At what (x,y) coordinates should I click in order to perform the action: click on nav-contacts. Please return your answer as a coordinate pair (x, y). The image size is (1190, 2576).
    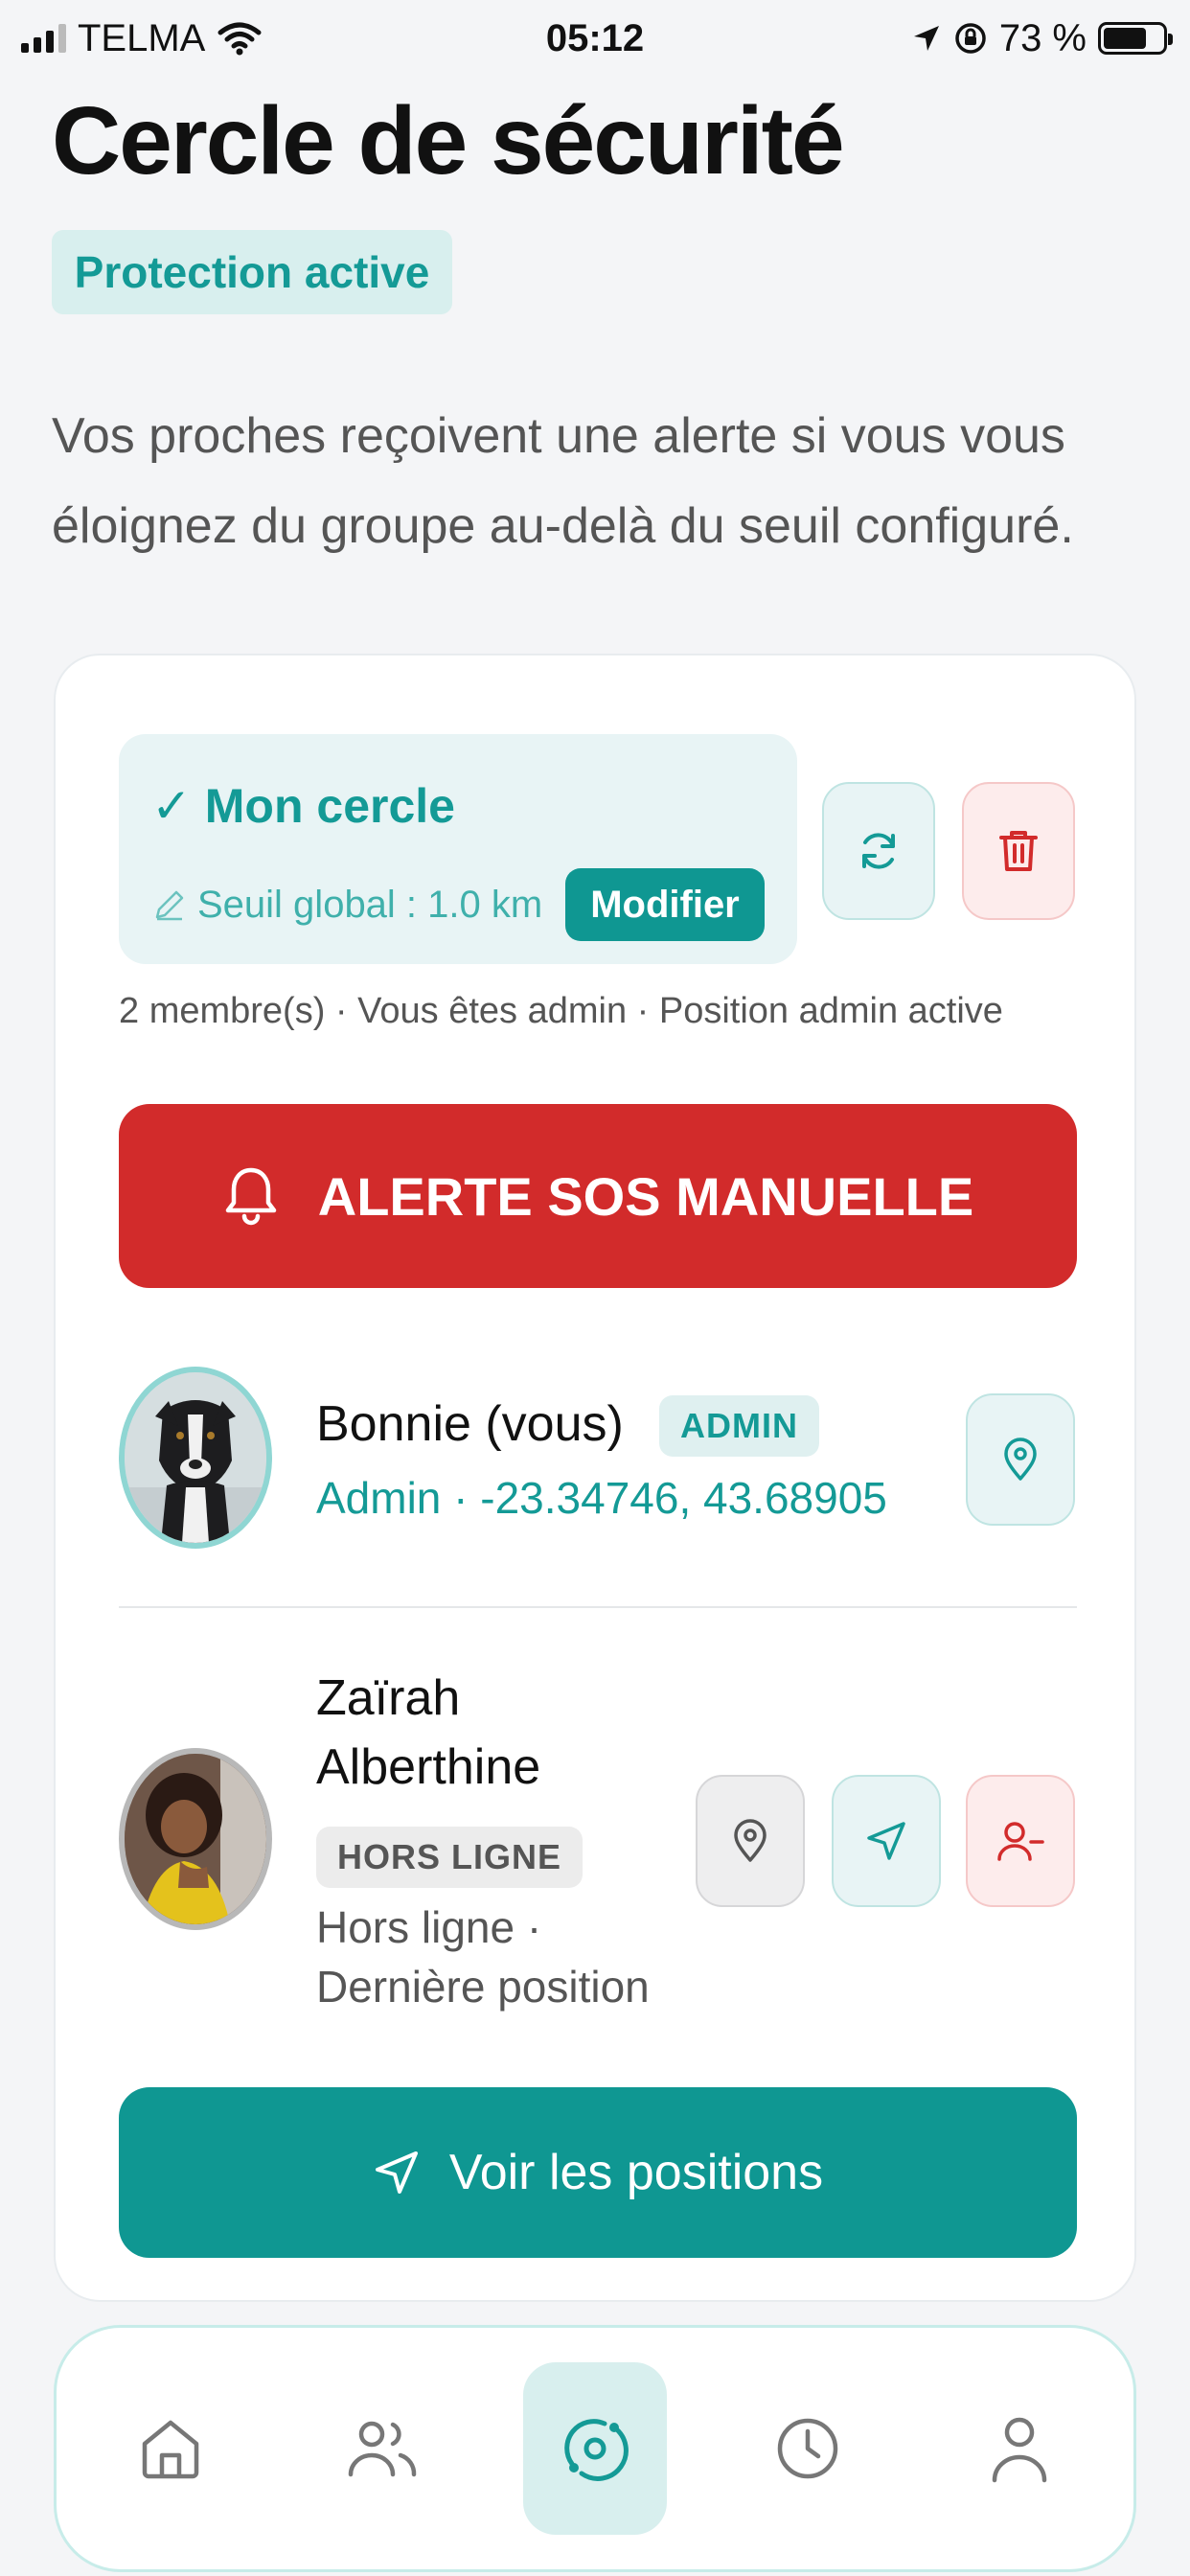
    Looking at the image, I should click on (383, 2448).